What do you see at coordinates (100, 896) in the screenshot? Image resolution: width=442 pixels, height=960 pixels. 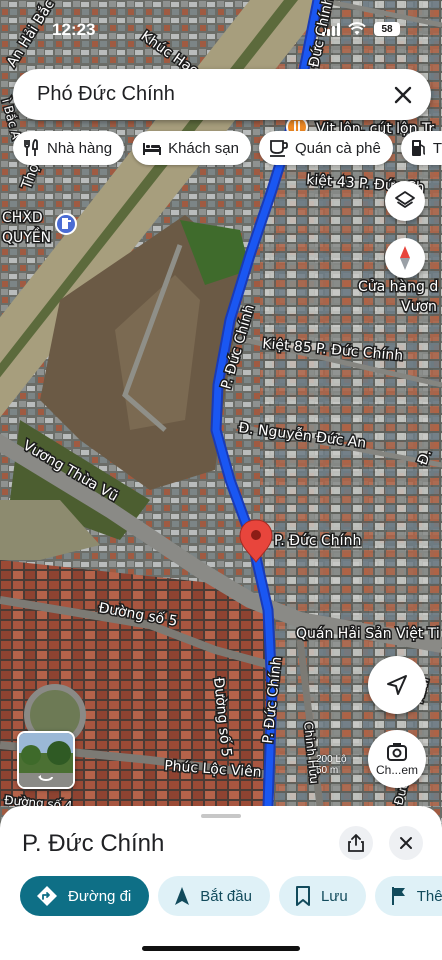 I see `directions-label: Đường đi` at bounding box center [100, 896].